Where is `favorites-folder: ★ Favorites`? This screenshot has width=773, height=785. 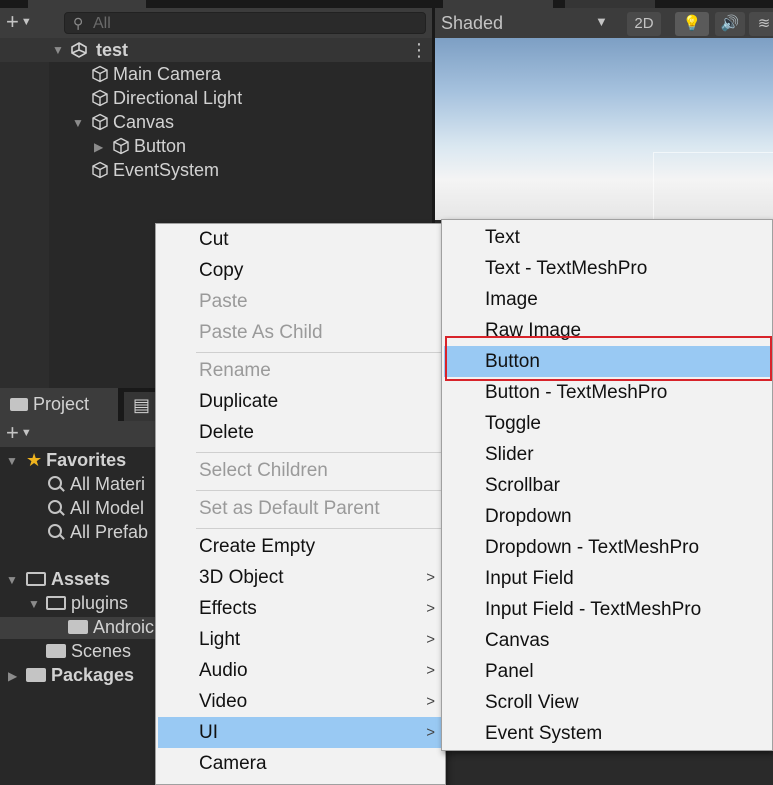
favorites-folder: ★ Favorites is located at coordinates (76, 460).